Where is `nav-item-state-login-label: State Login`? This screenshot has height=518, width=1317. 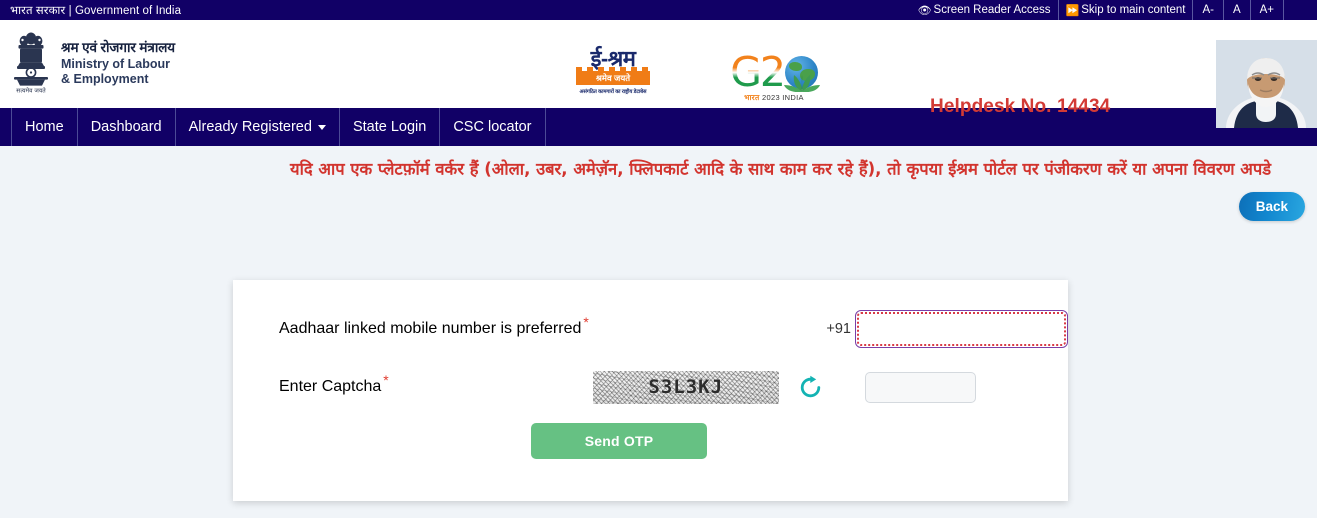 nav-item-state-login-label: State Login is located at coordinates (389, 127).